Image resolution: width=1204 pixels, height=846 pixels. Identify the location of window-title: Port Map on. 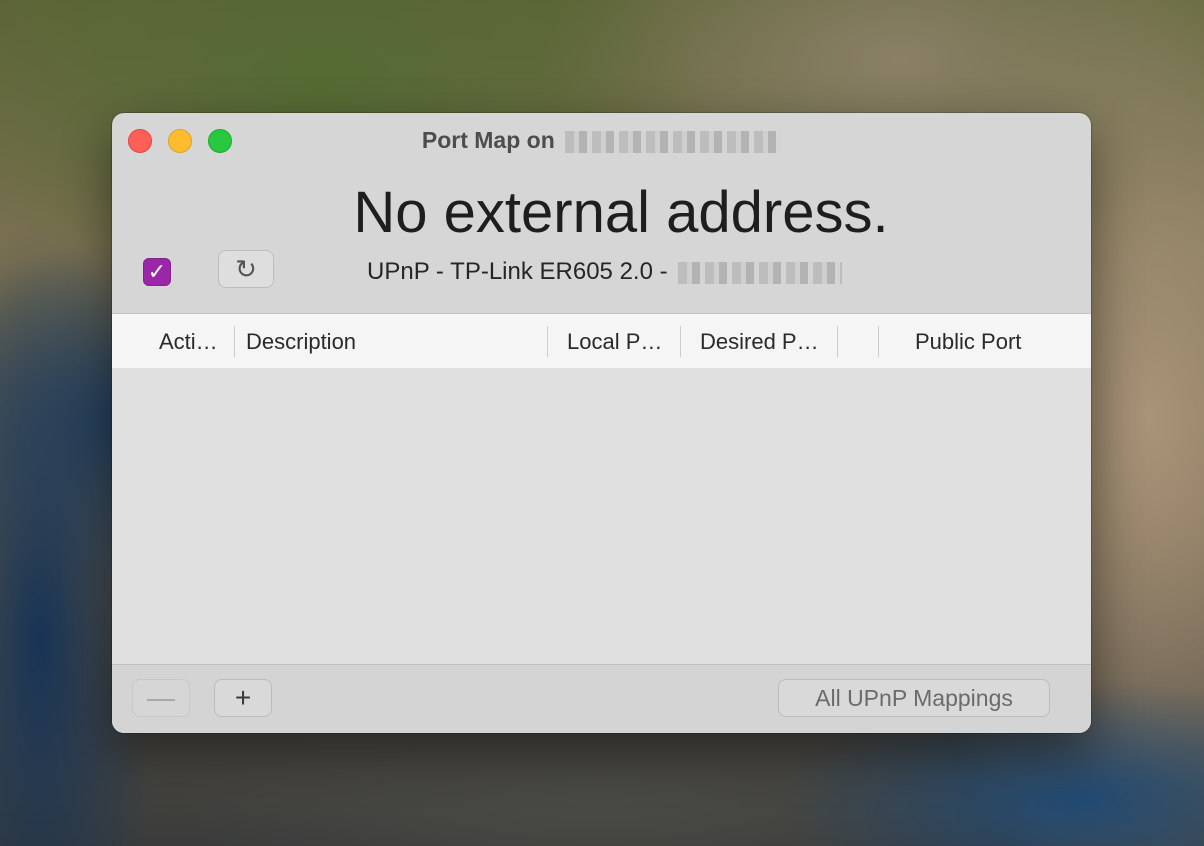
(488, 140).